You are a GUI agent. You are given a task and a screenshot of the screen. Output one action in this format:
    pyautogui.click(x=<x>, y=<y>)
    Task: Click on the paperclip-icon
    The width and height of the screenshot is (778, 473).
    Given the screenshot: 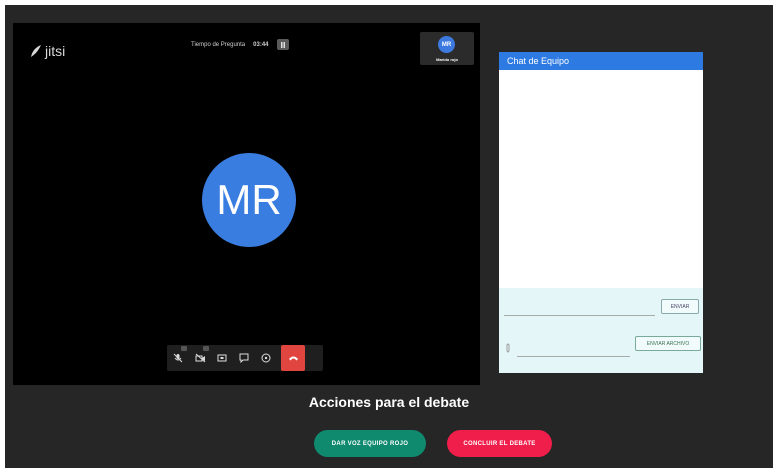 What is the action you would take?
    pyautogui.click(x=508, y=349)
    